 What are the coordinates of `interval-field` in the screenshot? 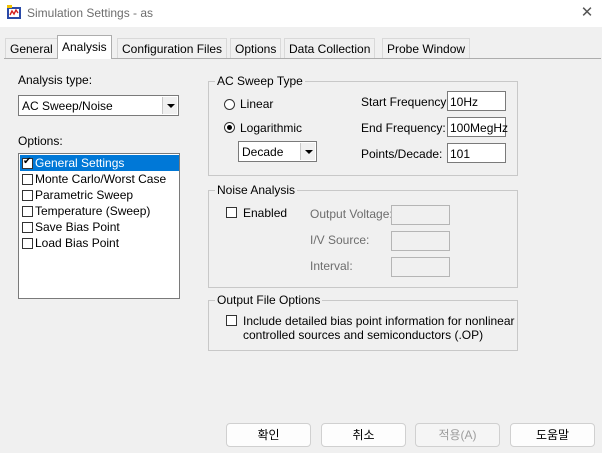 It's located at (420, 267).